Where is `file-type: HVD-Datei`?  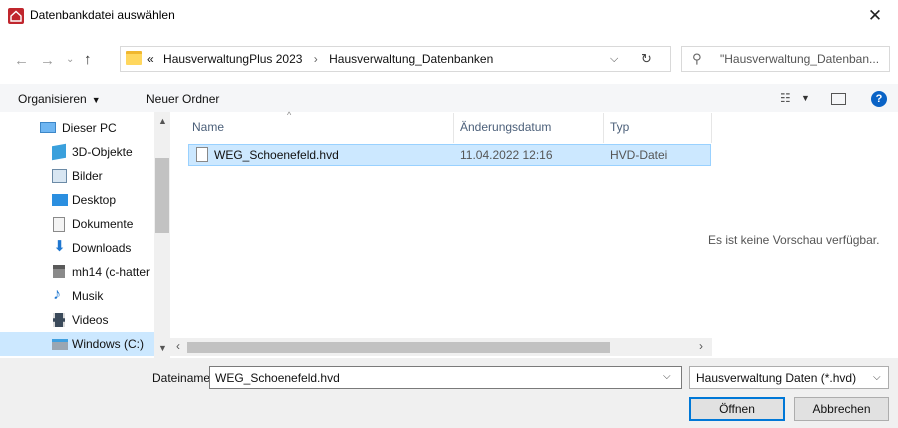 file-type: HVD-Datei is located at coordinates (639, 155).